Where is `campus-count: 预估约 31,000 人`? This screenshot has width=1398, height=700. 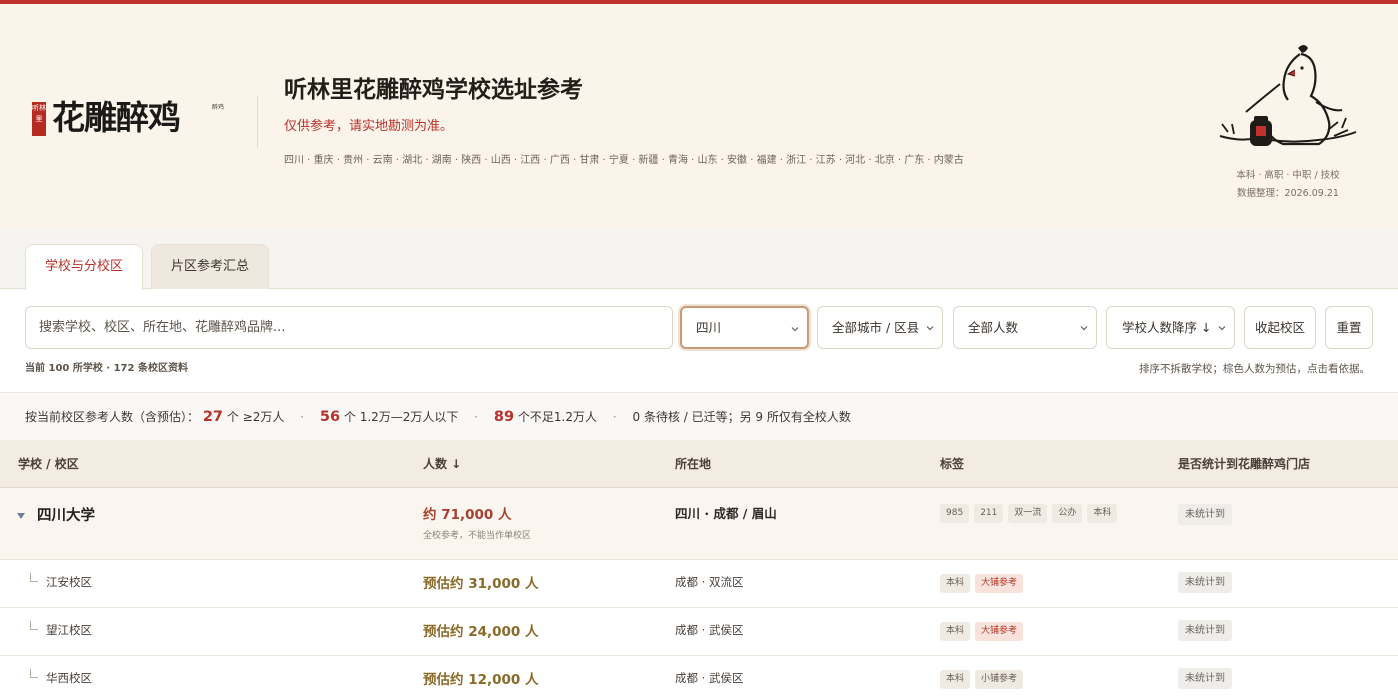
campus-count: 预估约 31,000 人 is located at coordinates (481, 584).